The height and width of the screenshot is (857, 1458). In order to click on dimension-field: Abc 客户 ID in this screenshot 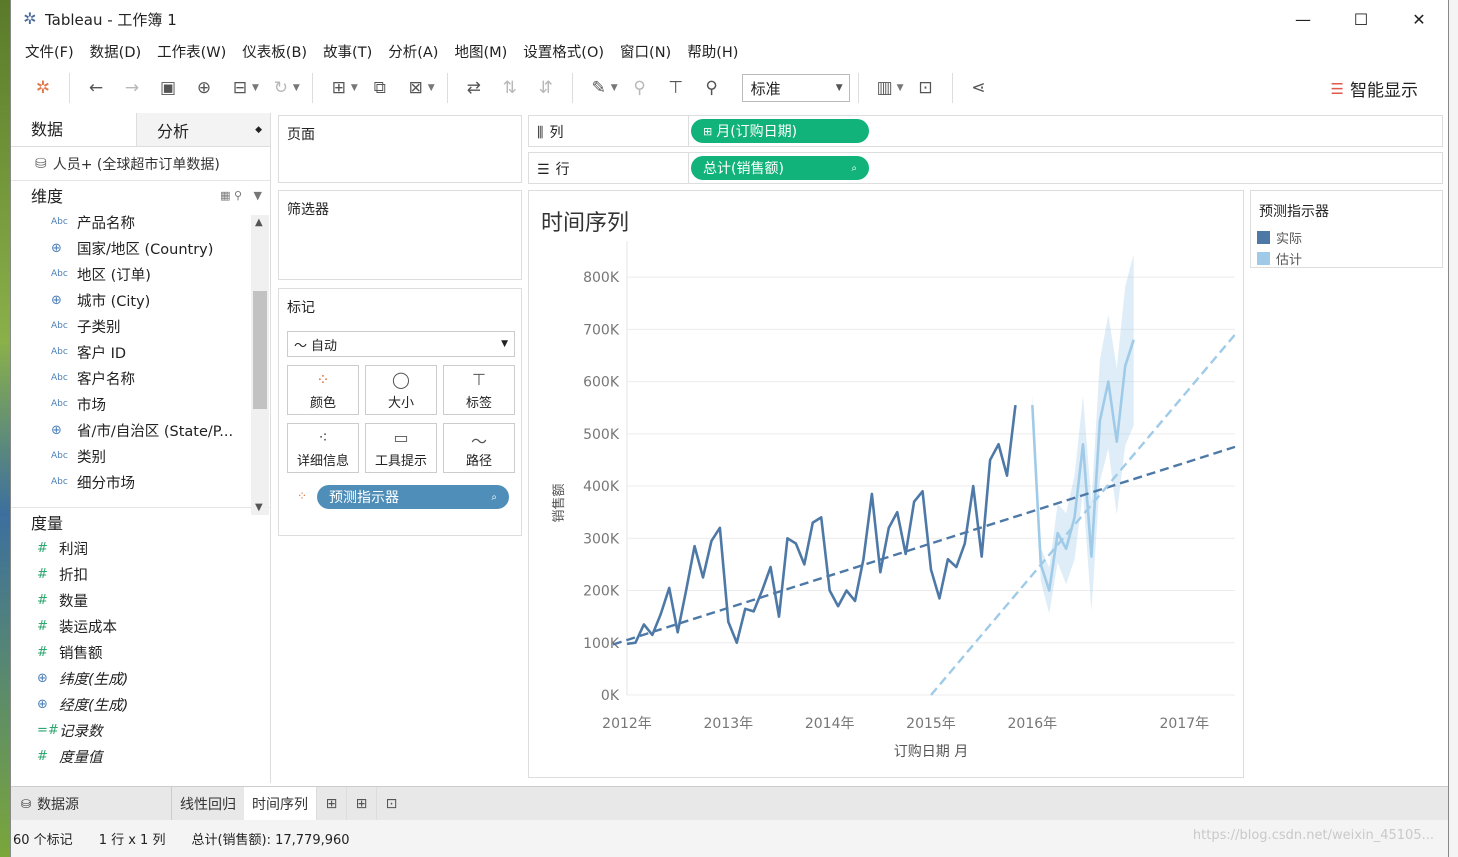, I will do `click(140, 352)`.